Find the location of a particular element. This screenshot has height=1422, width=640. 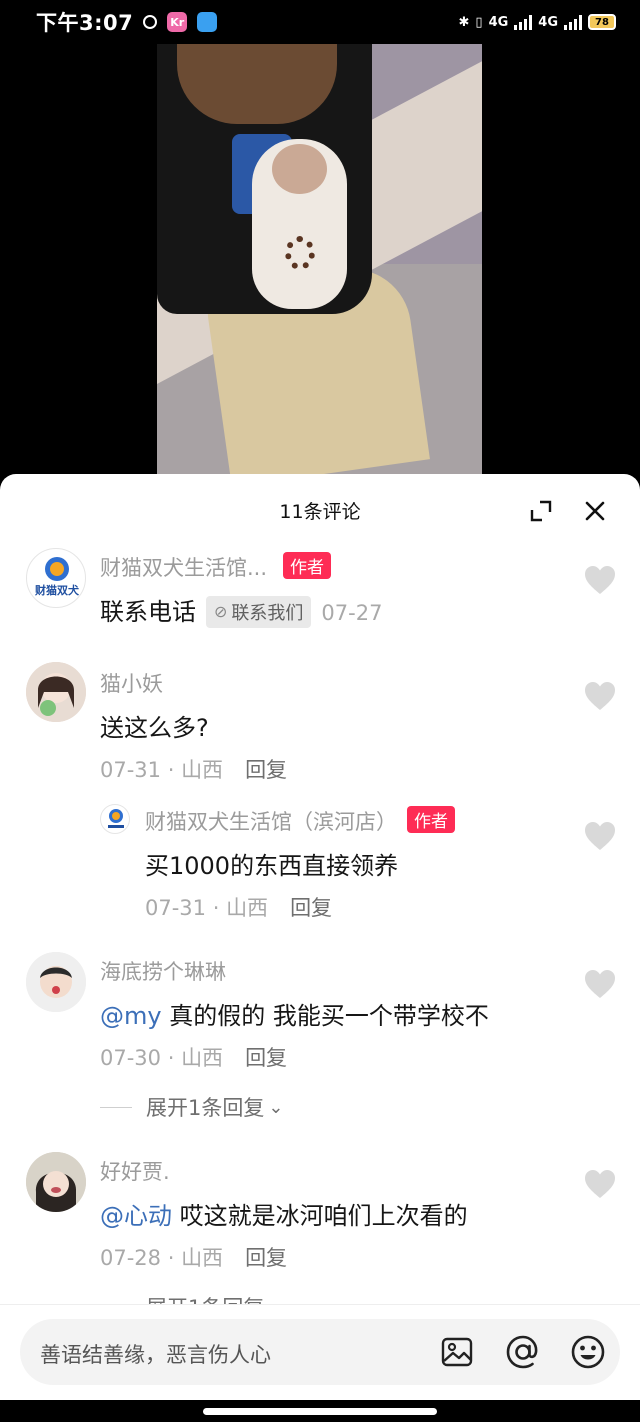

comment-input: 善语结善缘，恶言伤人心 is located at coordinates (320, 1352).